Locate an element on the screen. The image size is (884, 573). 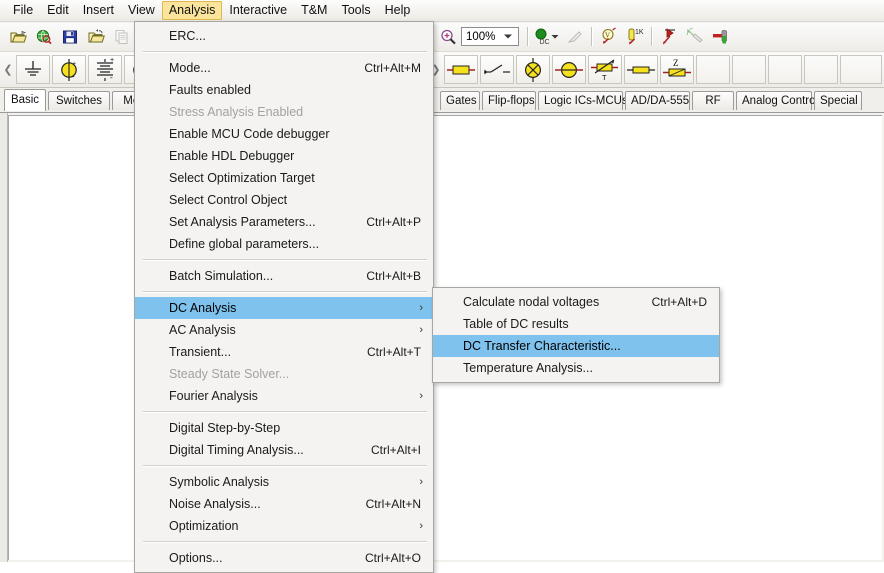
menuitem-select-control-object: Select Control Object is located at coordinates (284, 200).